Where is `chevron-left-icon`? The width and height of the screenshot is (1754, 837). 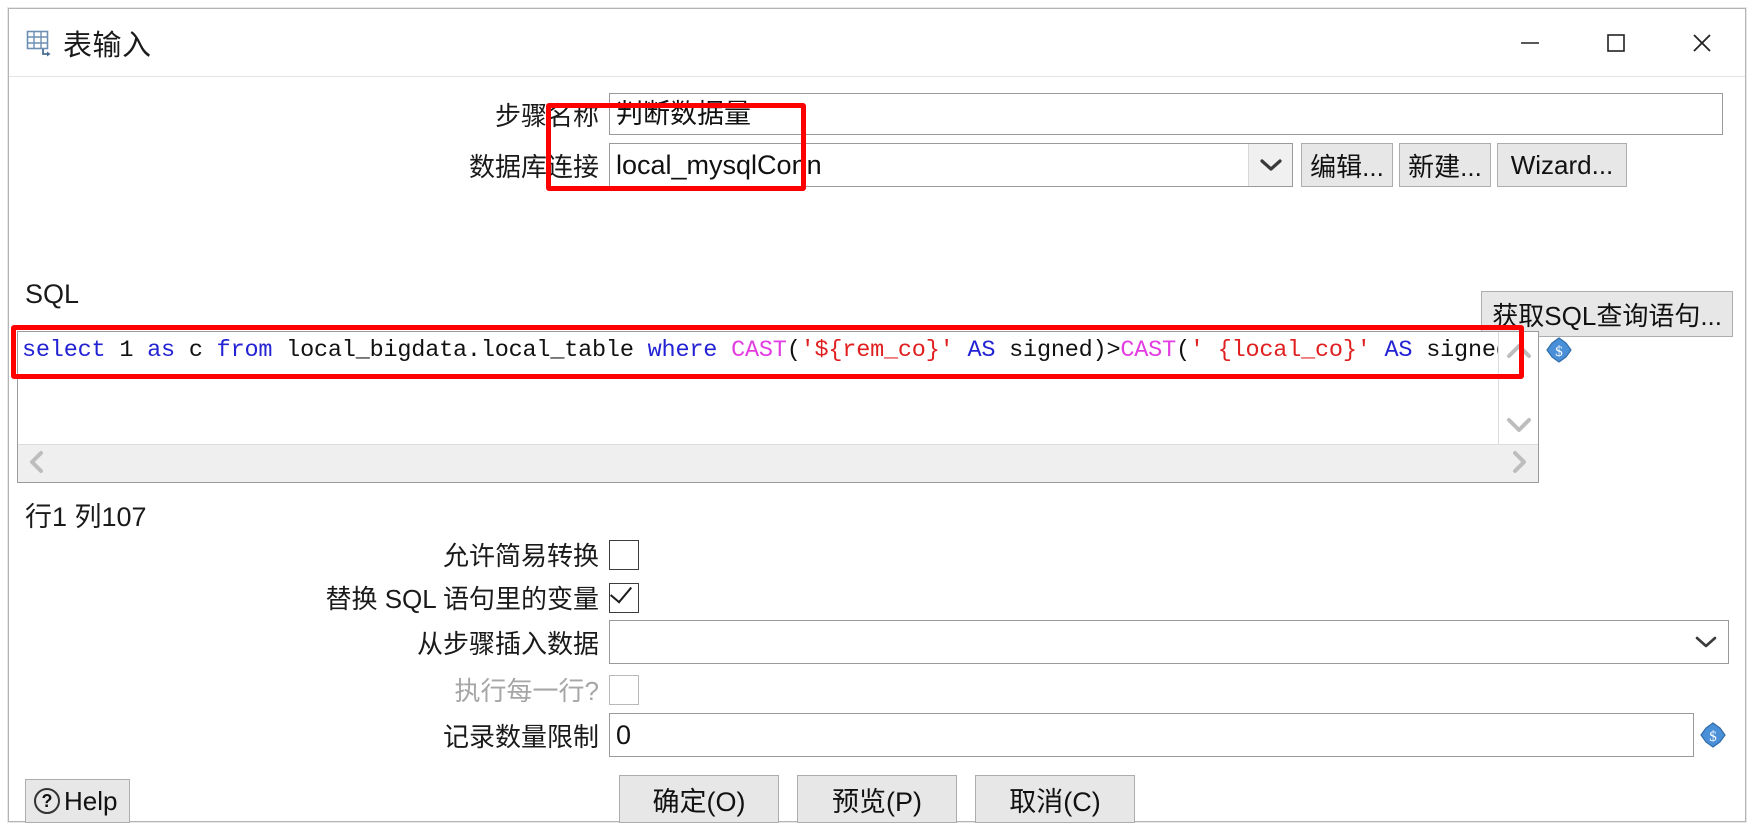 chevron-left-icon is located at coordinates (37, 464).